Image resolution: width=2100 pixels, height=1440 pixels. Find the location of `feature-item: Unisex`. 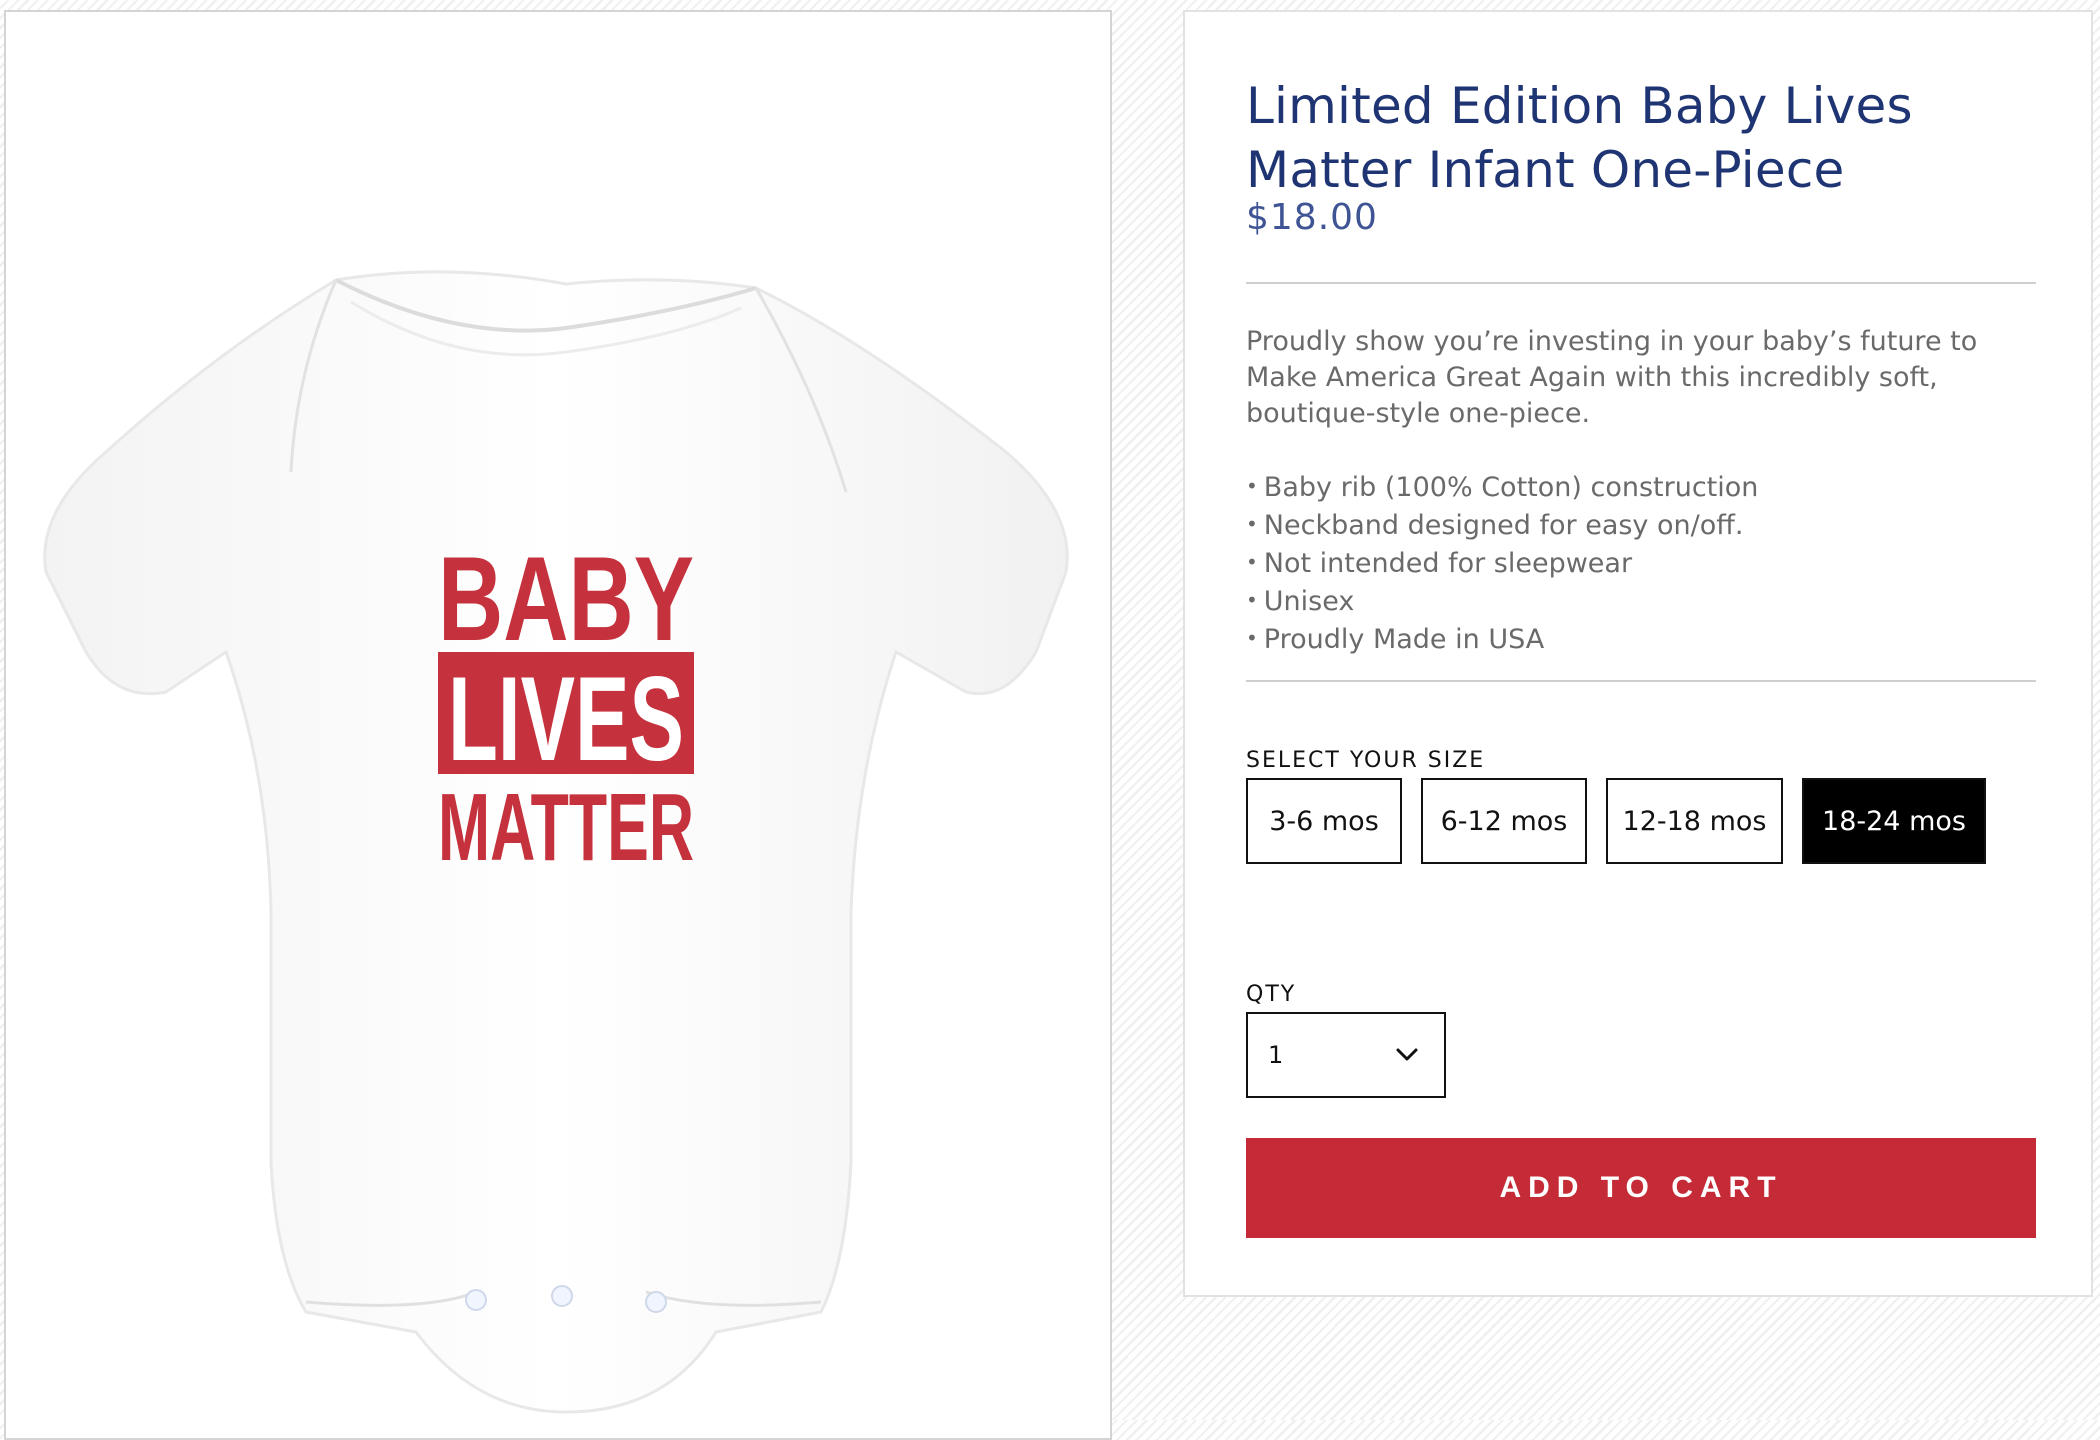

feature-item: Unisex is located at coordinates (1646, 601).